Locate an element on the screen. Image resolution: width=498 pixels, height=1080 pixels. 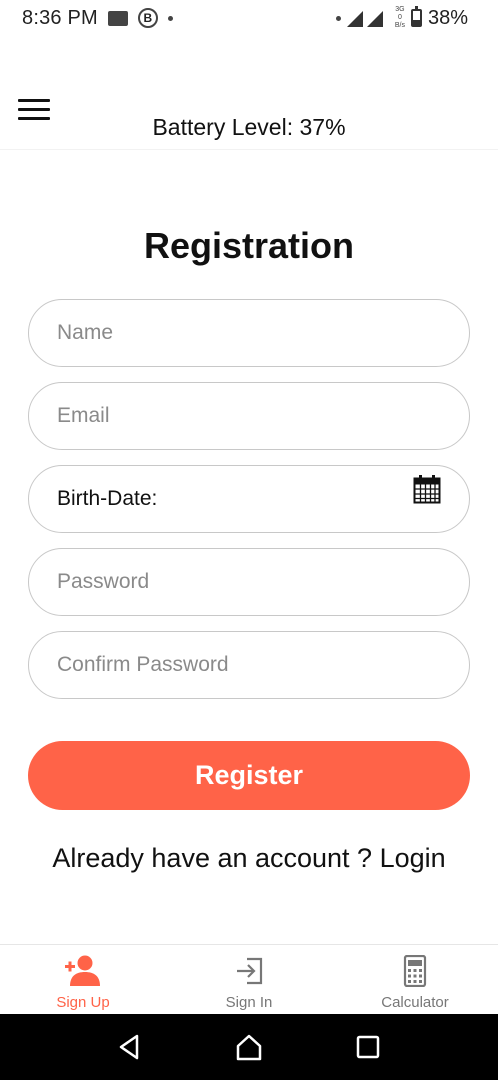
network-speed: 3G 0 B/s is located at coordinates (400, 18).